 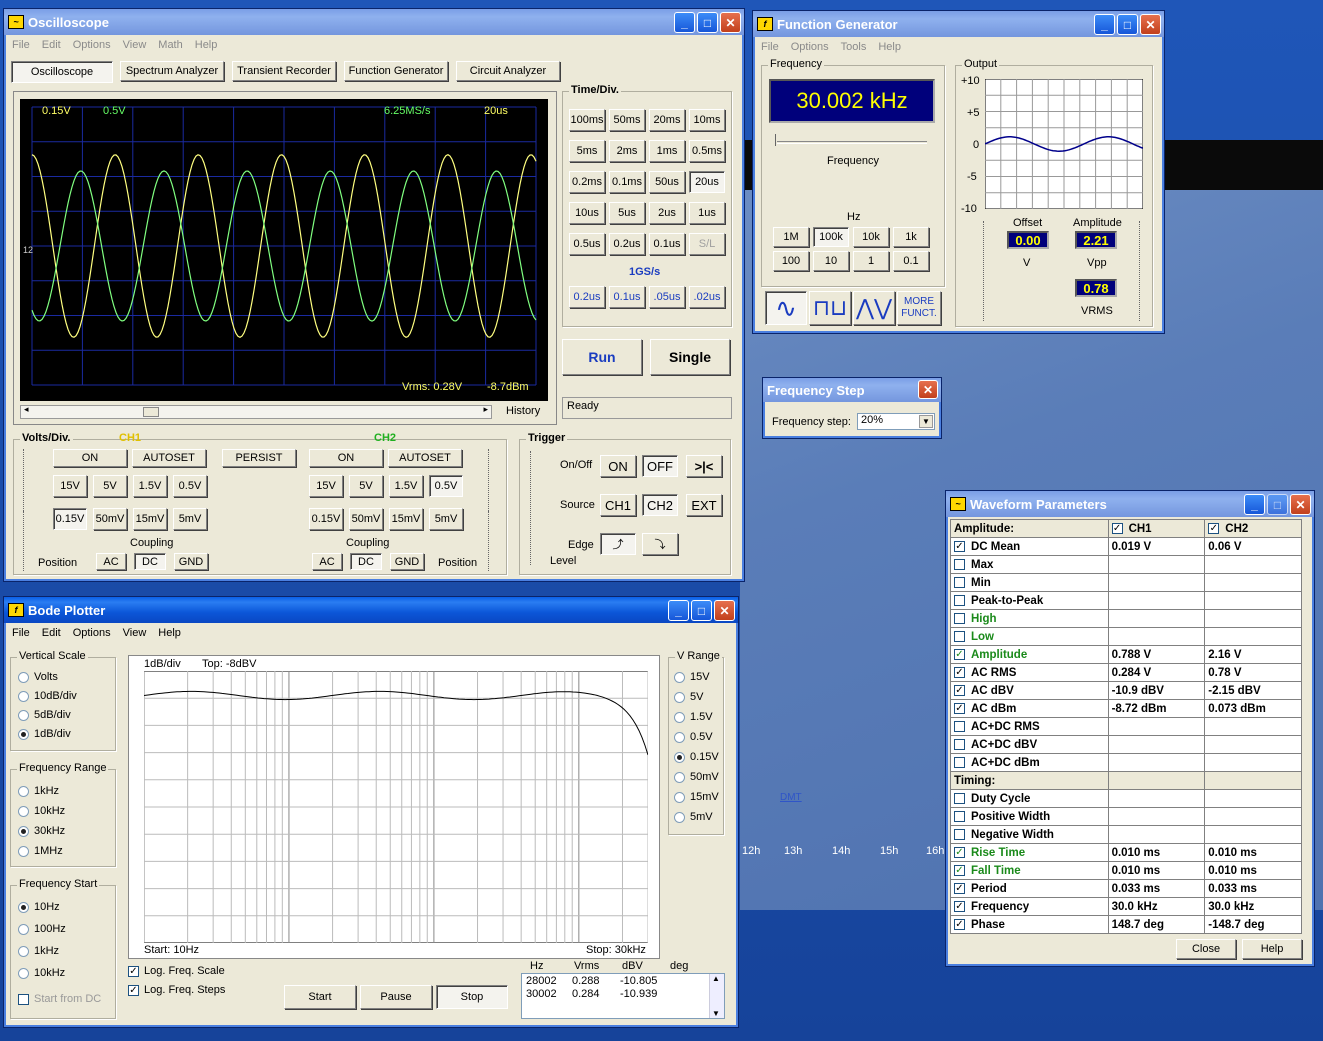 What do you see at coordinates (150, 519) in the screenshot?
I see `ch1-volts-button: 15mV` at bounding box center [150, 519].